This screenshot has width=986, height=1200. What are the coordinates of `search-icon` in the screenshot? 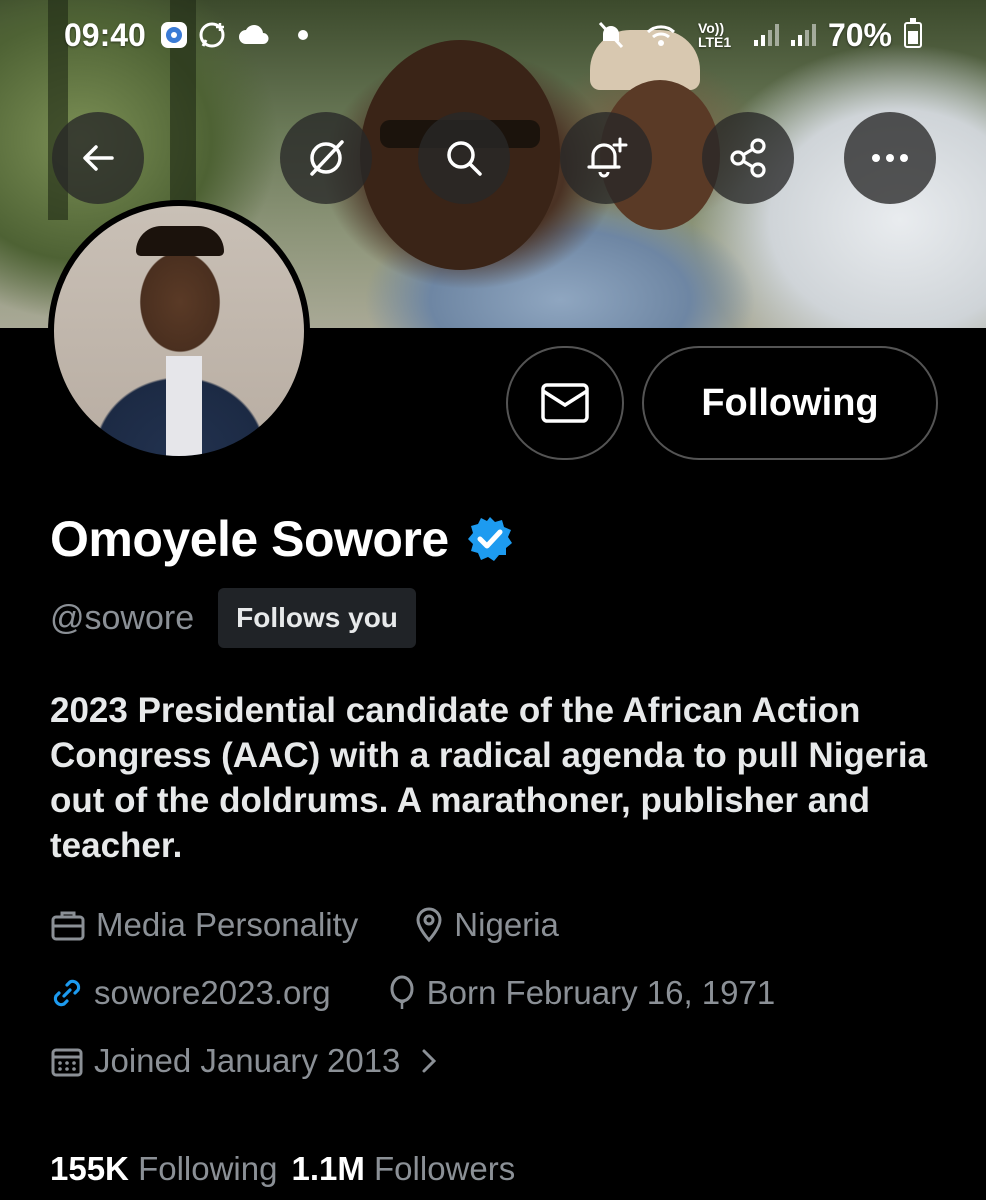 It's located at (464, 158).